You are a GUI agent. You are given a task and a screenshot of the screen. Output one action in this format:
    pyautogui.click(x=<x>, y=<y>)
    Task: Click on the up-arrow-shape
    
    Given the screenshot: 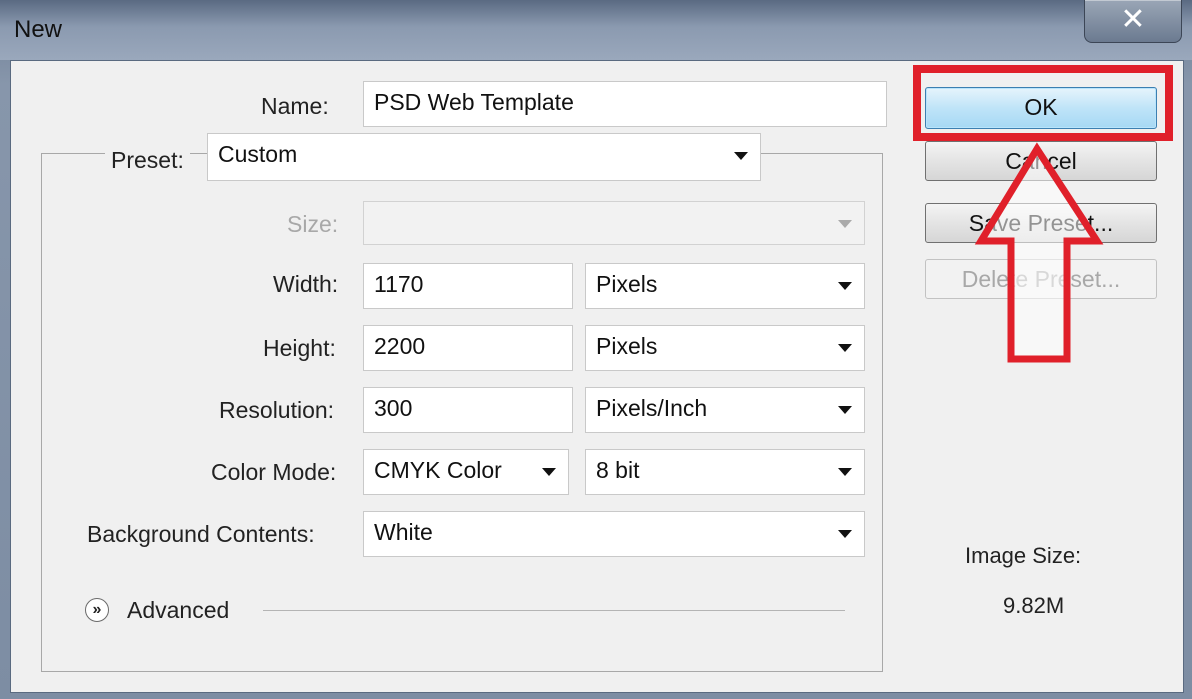 What is the action you would take?
    pyautogui.click(x=1039, y=252)
    